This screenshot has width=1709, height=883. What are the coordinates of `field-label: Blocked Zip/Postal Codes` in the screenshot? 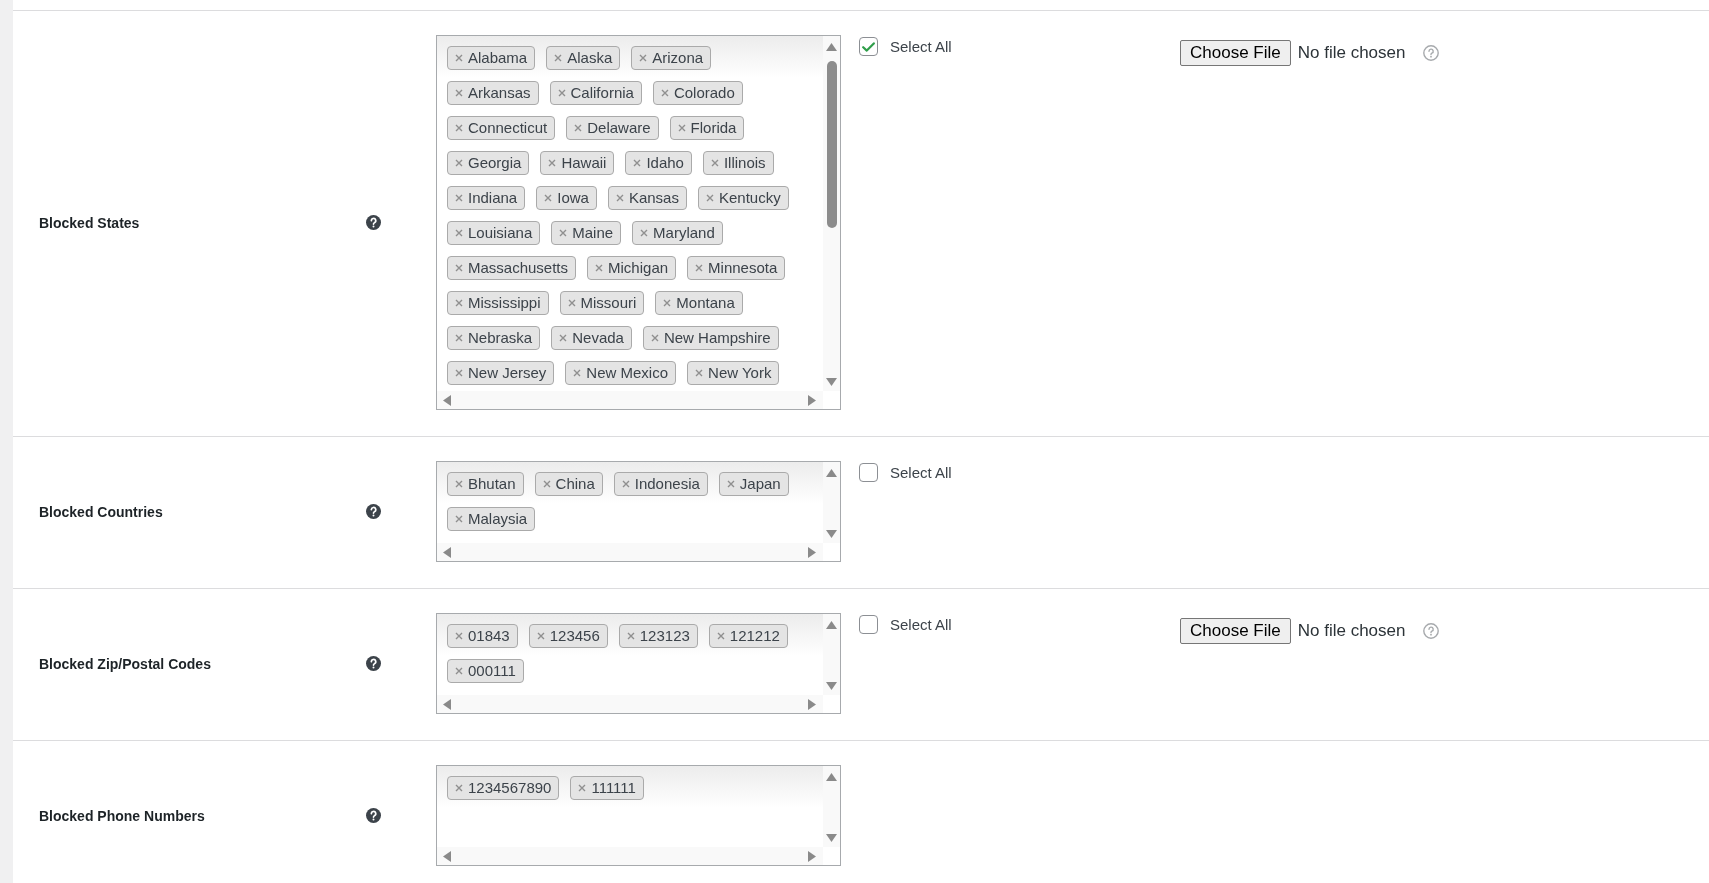 It's located at (125, 663).